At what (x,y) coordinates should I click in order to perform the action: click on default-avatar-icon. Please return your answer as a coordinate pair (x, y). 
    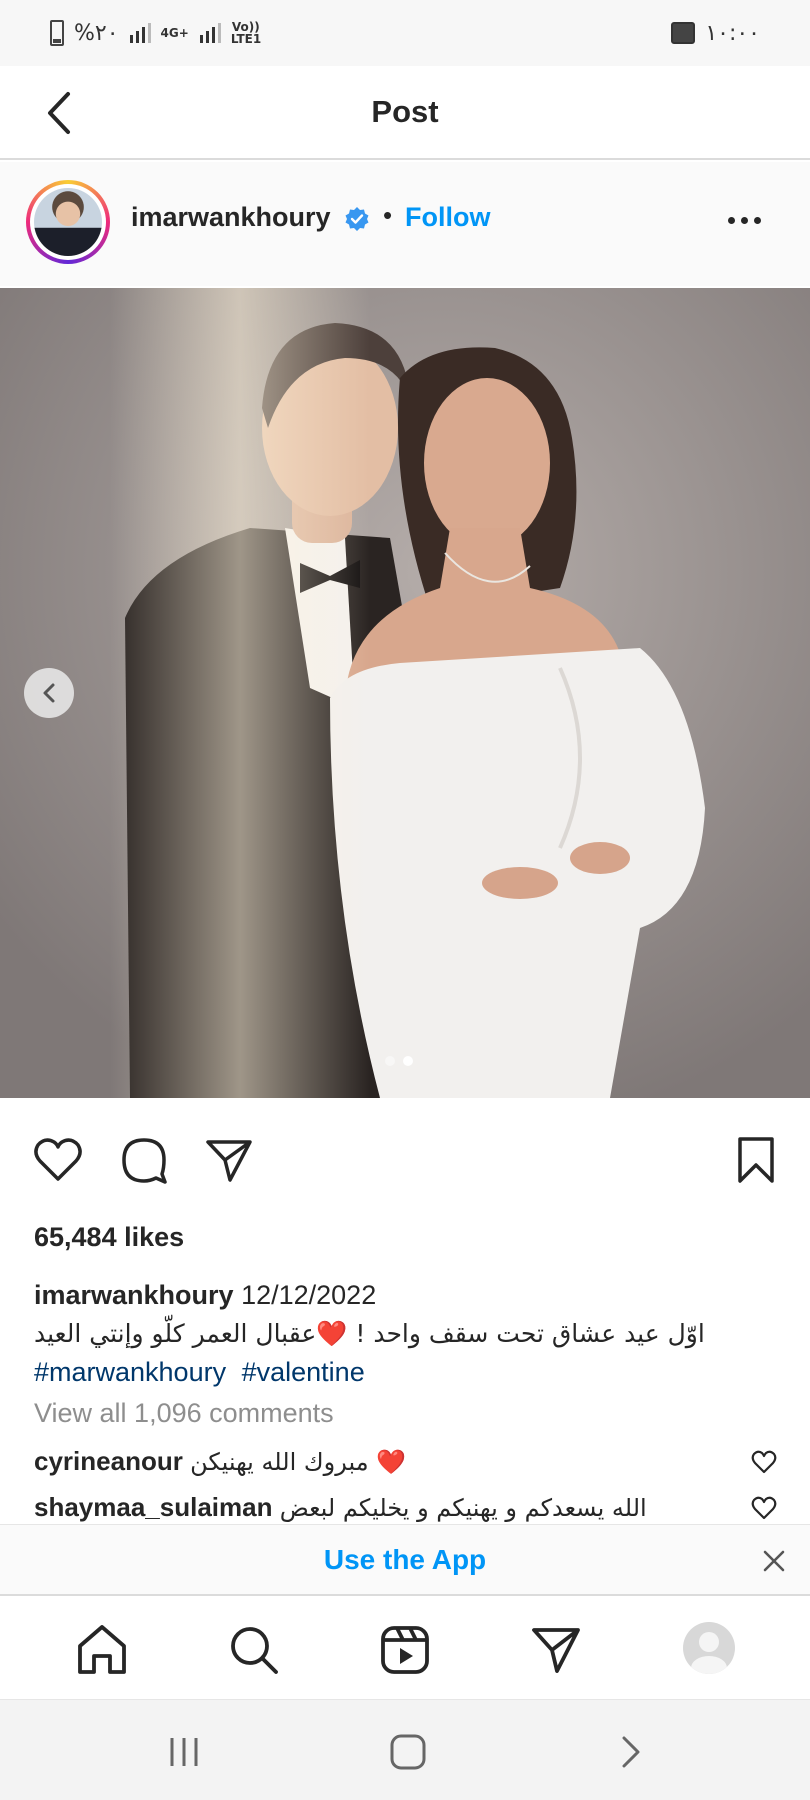
    Looking at the image, I should click on (709, 1653).